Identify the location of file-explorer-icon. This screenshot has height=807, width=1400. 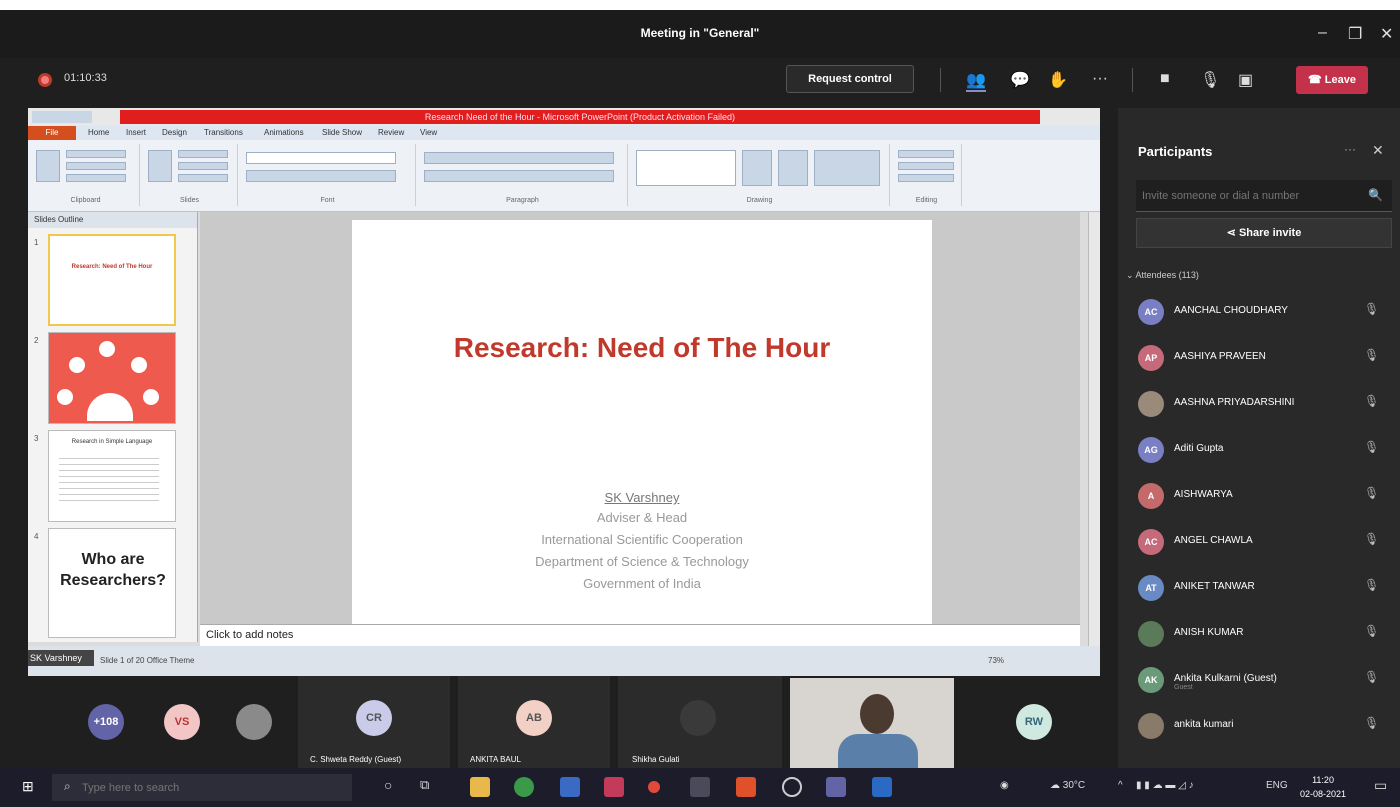
(480, 787).